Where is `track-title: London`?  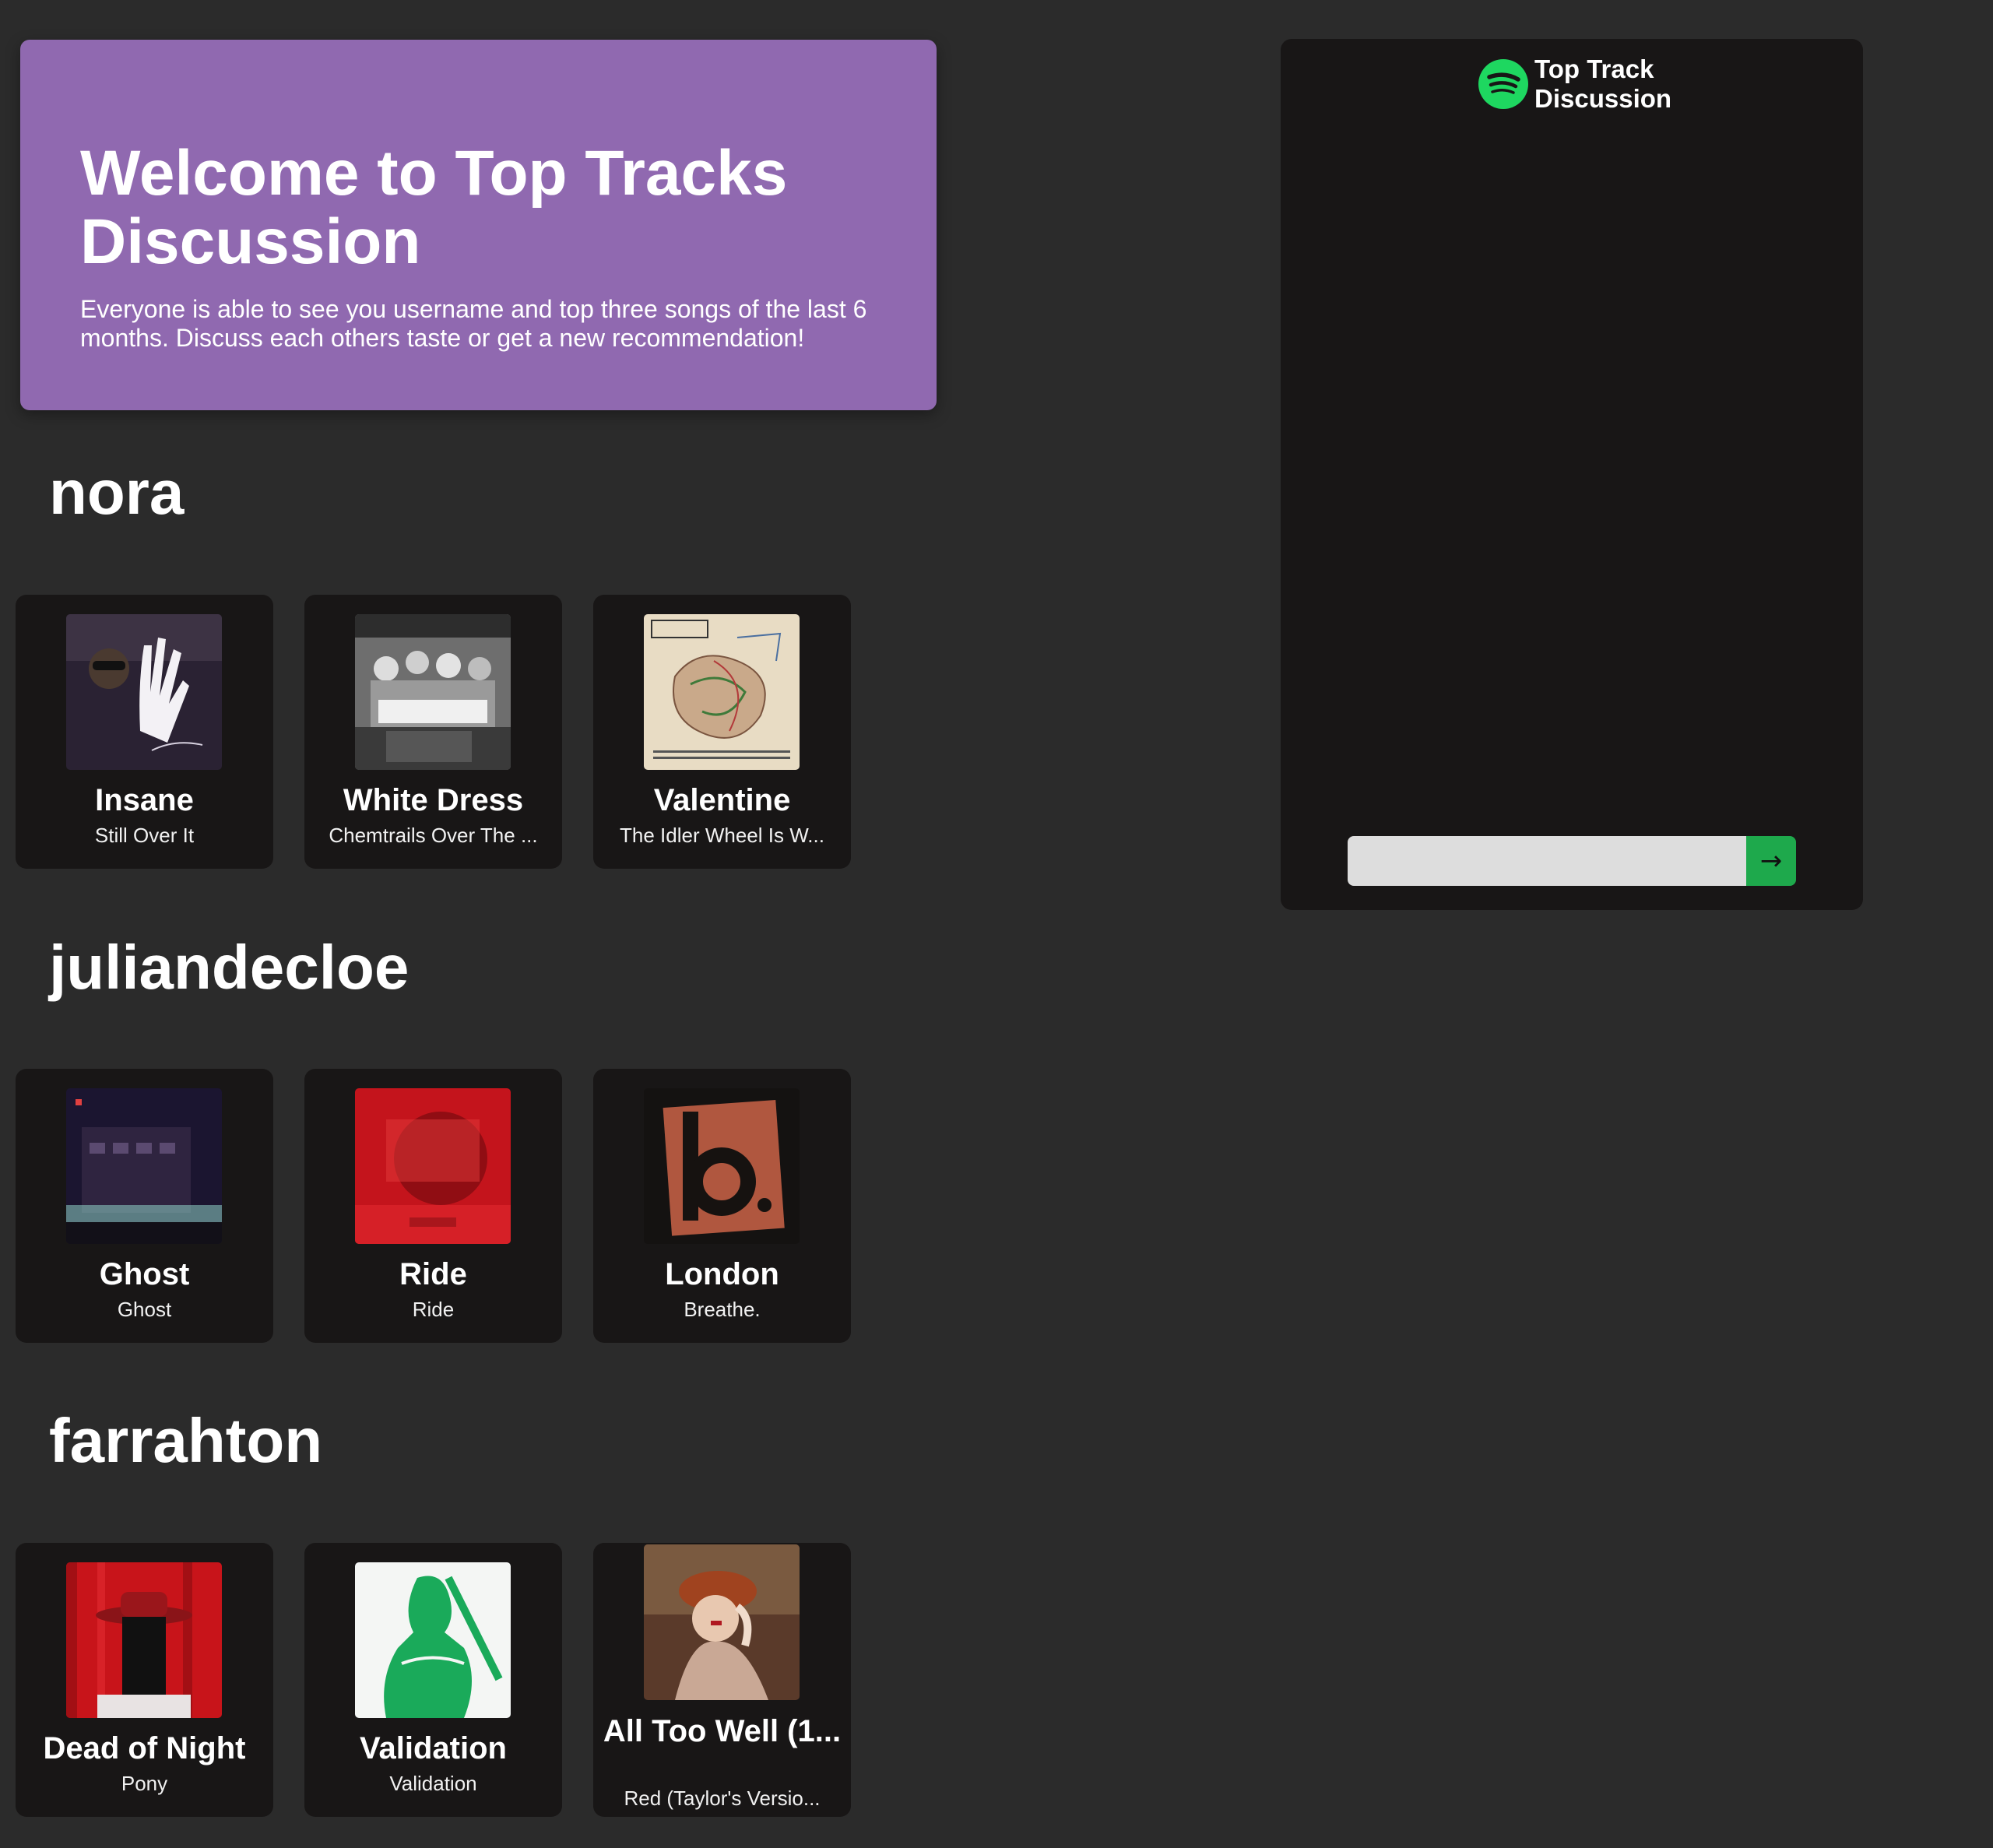 track-title: London is located at coordinates (722, 1274).